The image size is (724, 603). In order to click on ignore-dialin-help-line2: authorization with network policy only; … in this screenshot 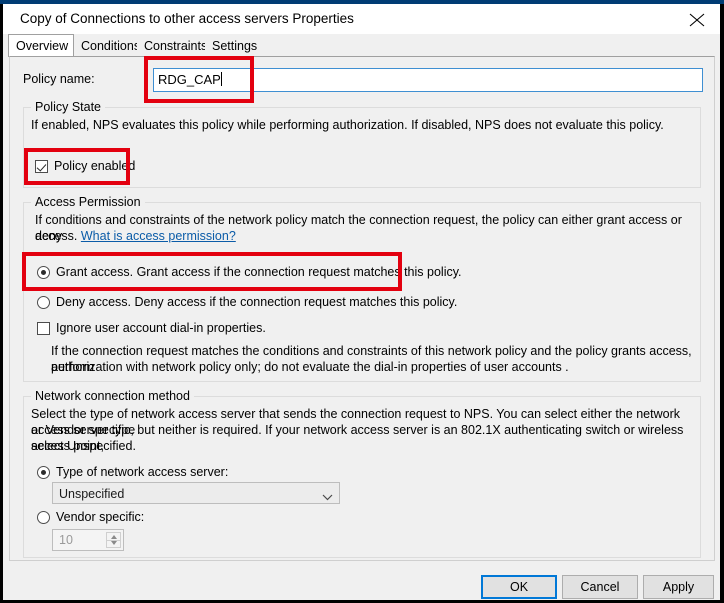, I will do `click(310, 367)`.